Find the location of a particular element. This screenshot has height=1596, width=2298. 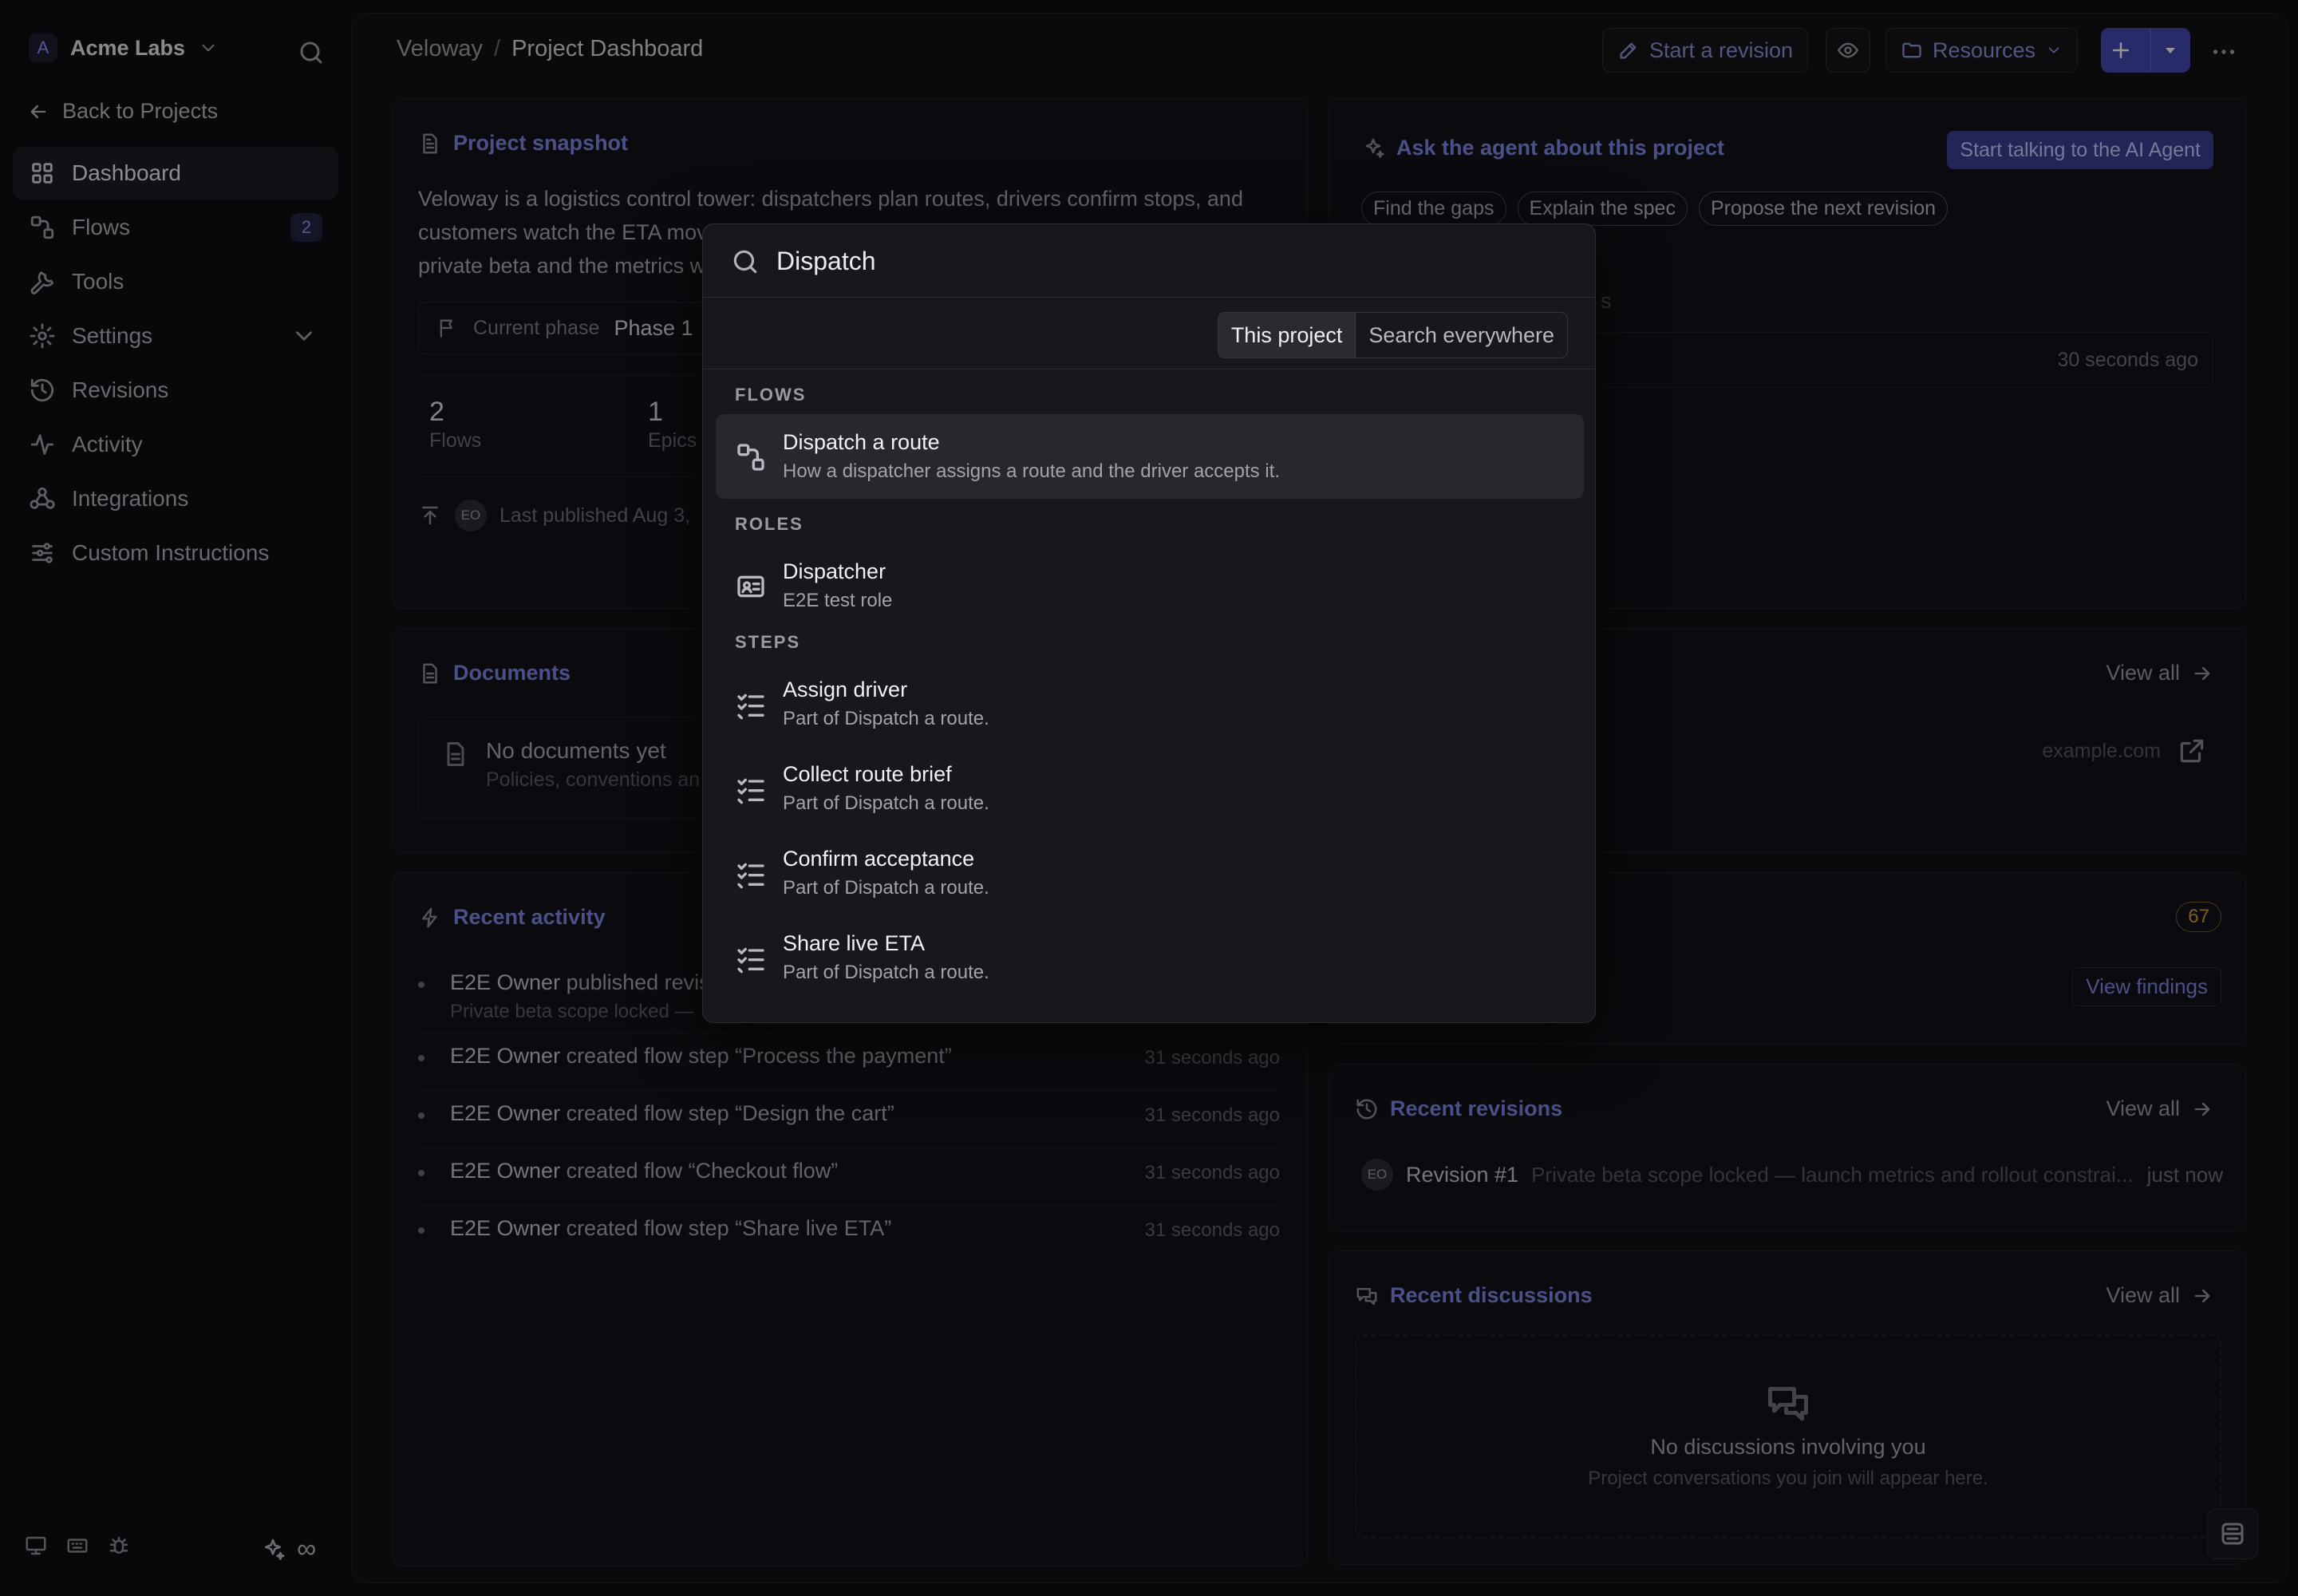

palette-search-bar is located at coordinates (1149, 261).